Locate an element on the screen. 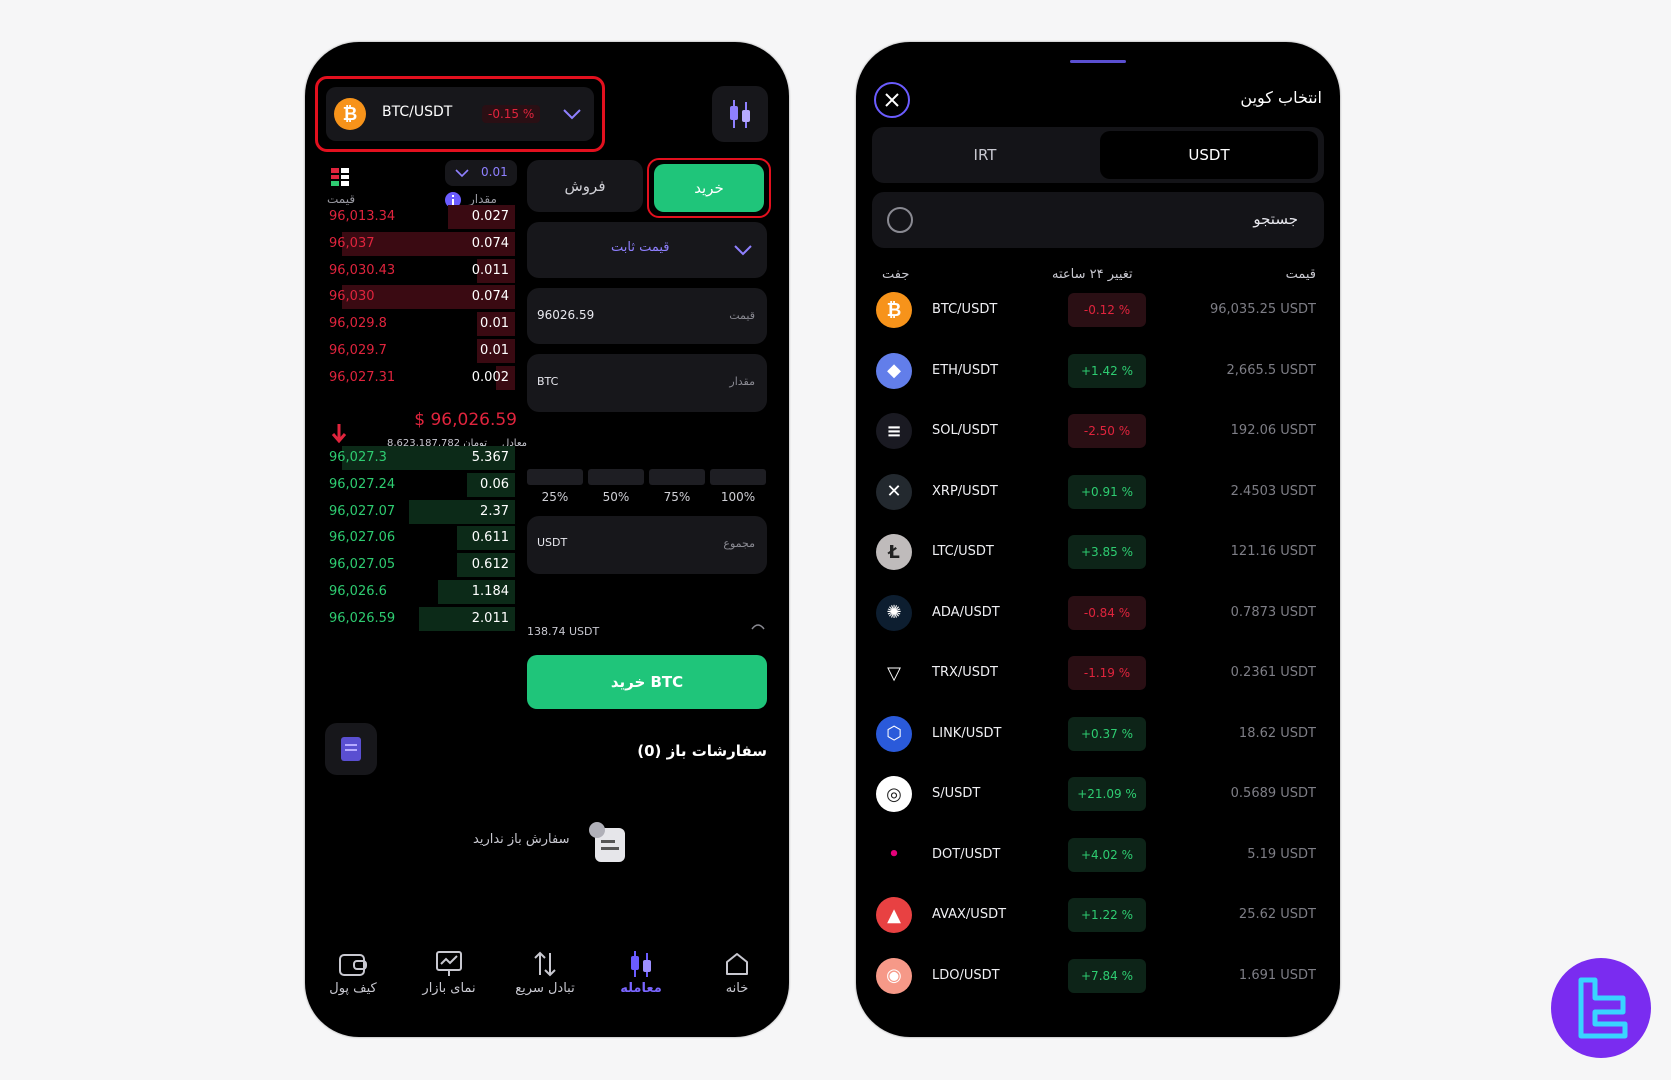 This screenshot has height=1080, width=1671. ethereum-icon: ◆ is located at coordinates (894, 370).